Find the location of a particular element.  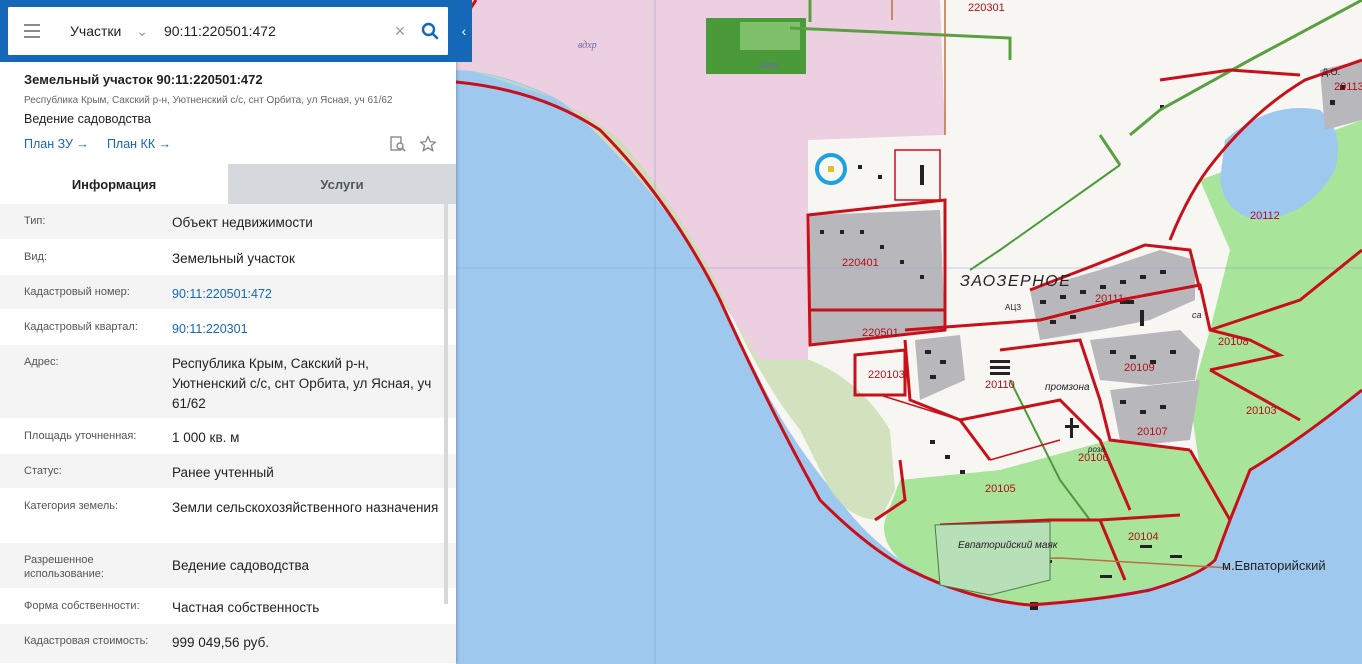

map-label-220401: 220401 is located at coordinates (860, 263).